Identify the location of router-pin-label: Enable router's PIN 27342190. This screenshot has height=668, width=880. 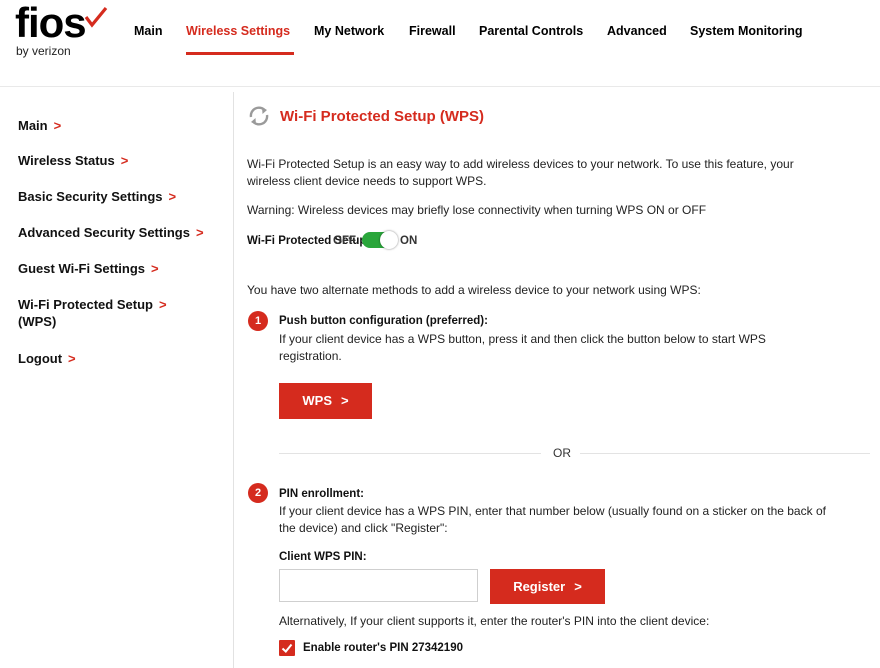
(383, 648).